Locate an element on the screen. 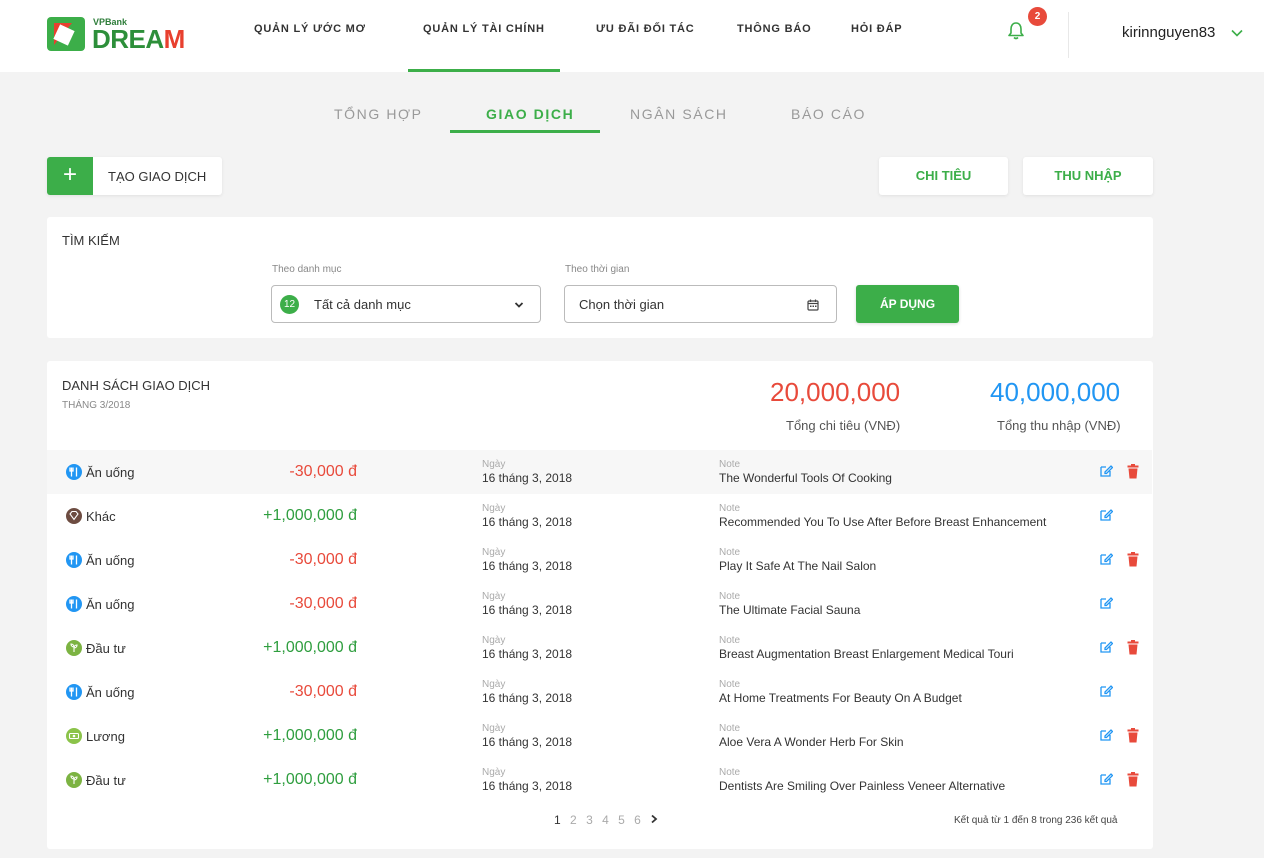  calendar-icon is located at coordinates (813, 305).